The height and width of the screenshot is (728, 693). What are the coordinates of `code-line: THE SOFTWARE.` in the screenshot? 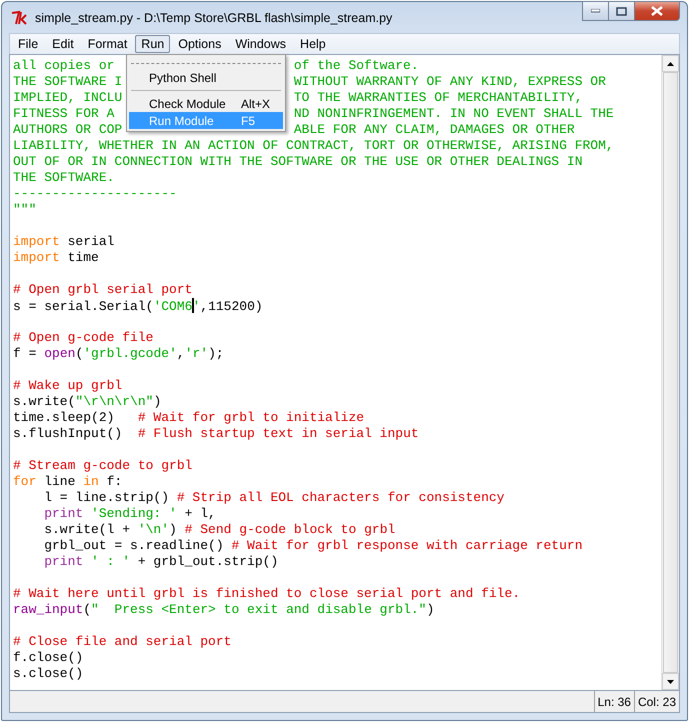 It's located at (64, 178).